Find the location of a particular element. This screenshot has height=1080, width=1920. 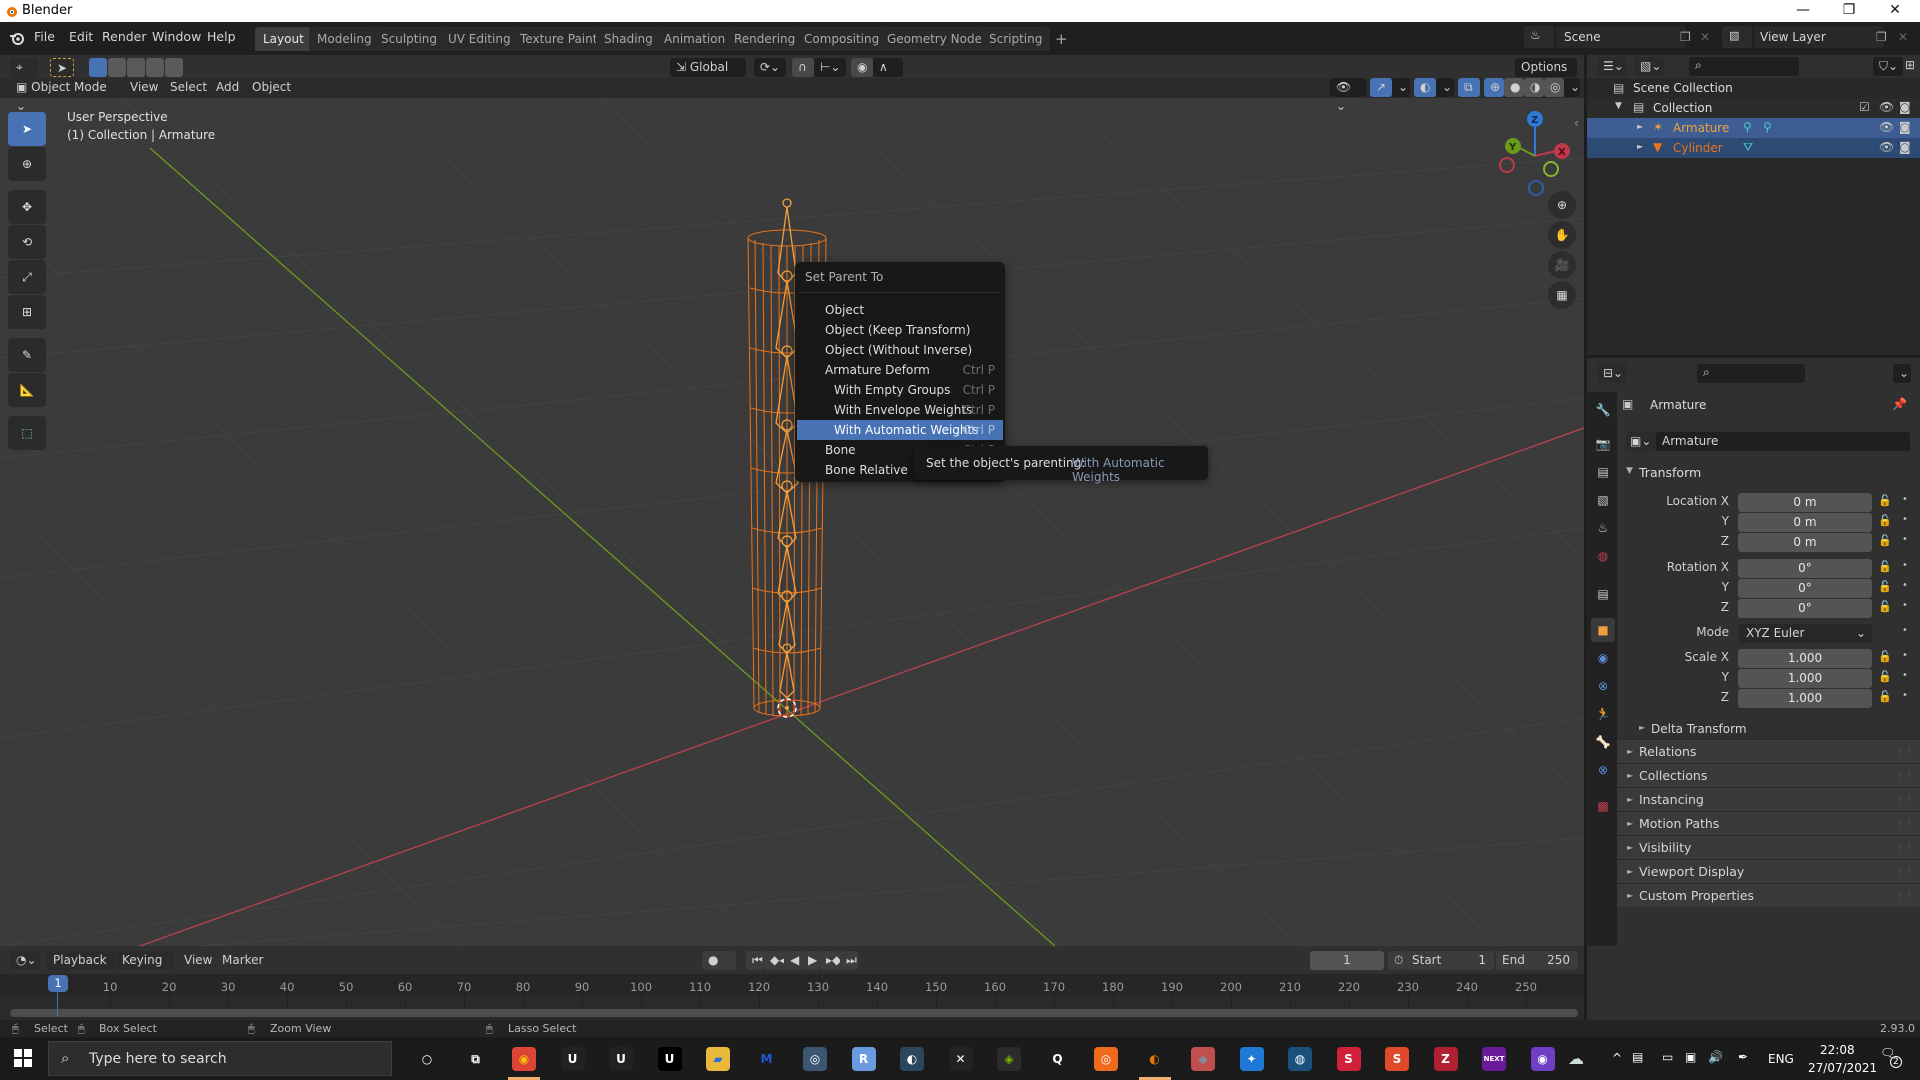

taskbar-app-cortana: ○ is located at coordinates (427, 1059).